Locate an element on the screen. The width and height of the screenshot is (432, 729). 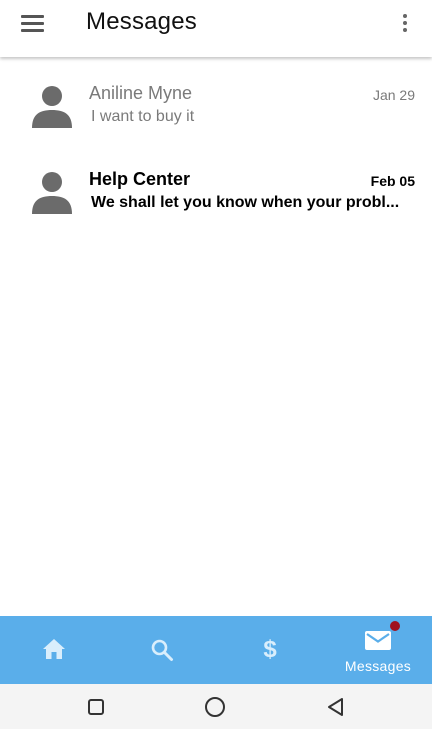
message-date: Jan 29 is located at coordinates (393, 95).